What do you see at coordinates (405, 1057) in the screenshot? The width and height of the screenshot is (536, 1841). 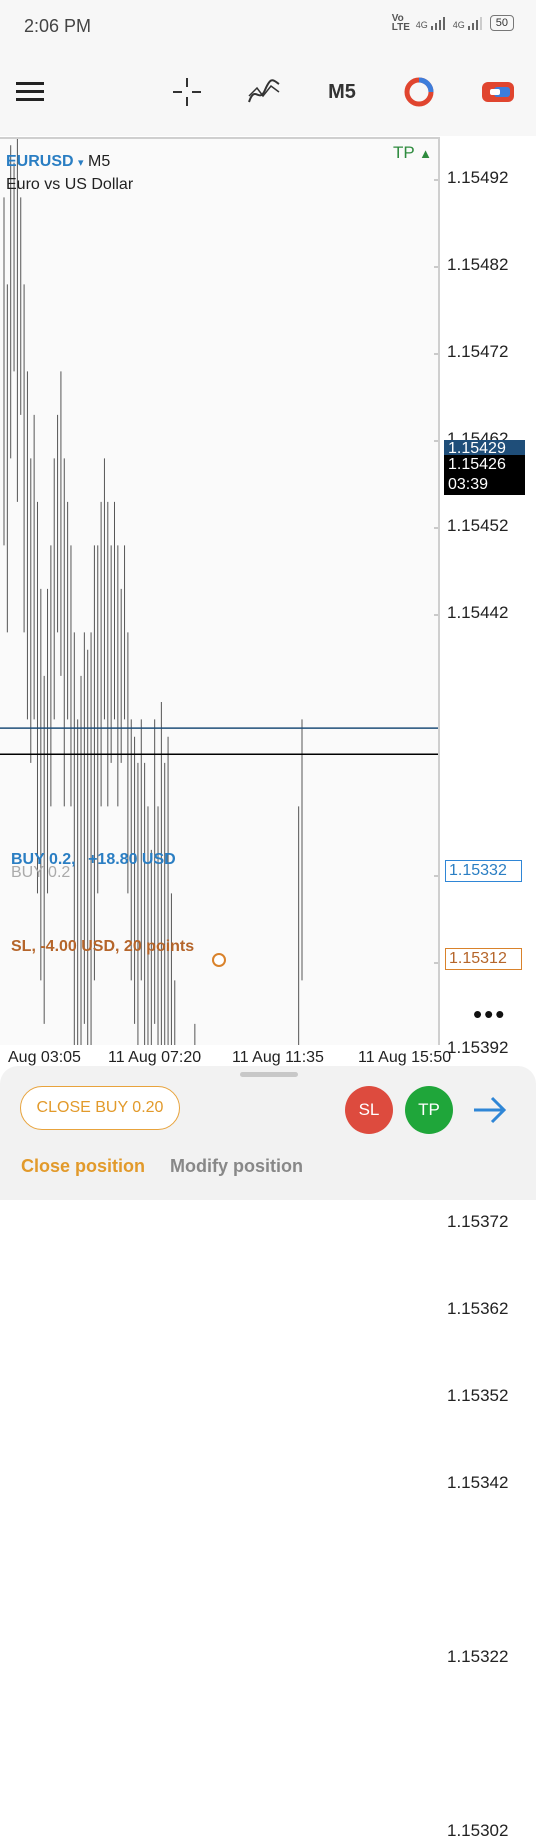 I see `time-tick: 11 Aug 15:50` at bounding box center [405, 1057].